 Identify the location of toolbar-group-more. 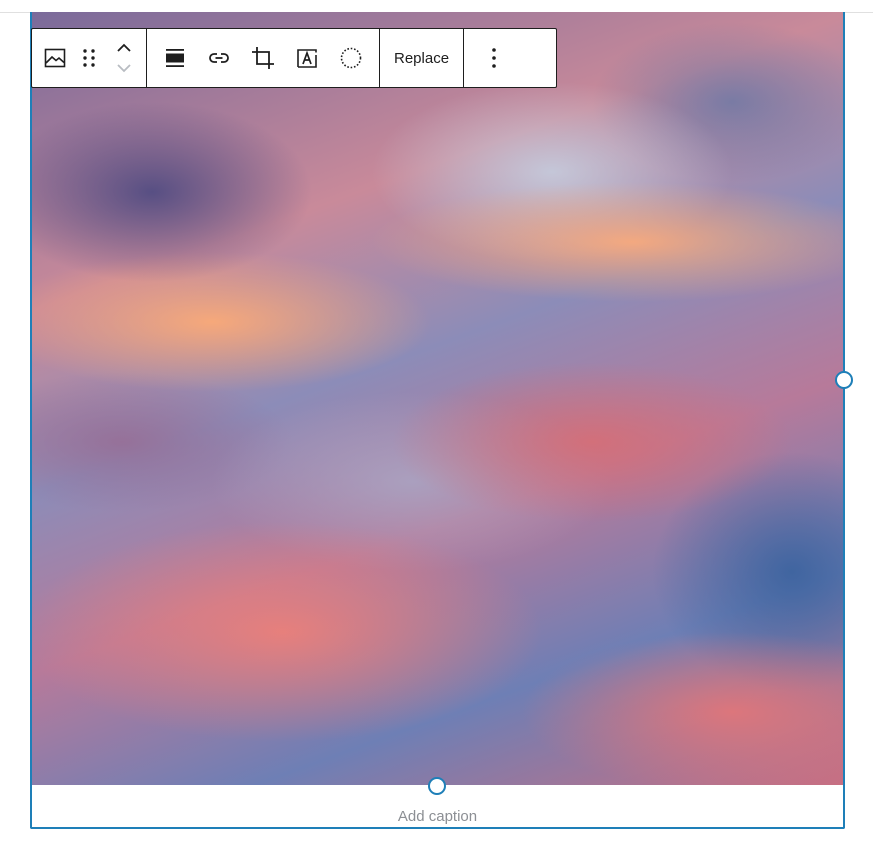
(494, 58).